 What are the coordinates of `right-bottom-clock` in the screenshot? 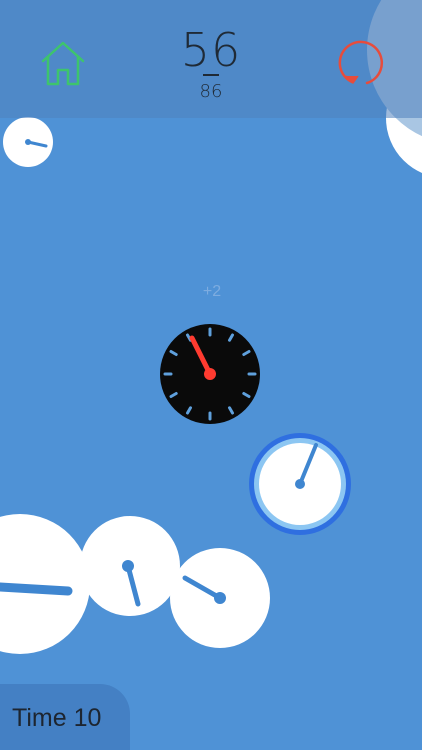 It's located at (220, 598).